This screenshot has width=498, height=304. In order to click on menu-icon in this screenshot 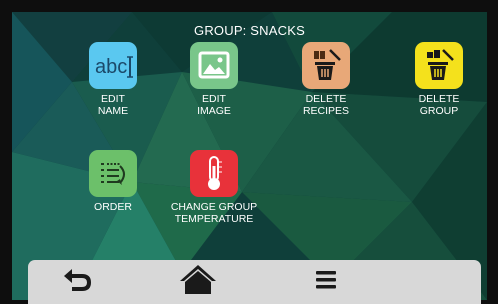, I will do `click(326, 280)`.